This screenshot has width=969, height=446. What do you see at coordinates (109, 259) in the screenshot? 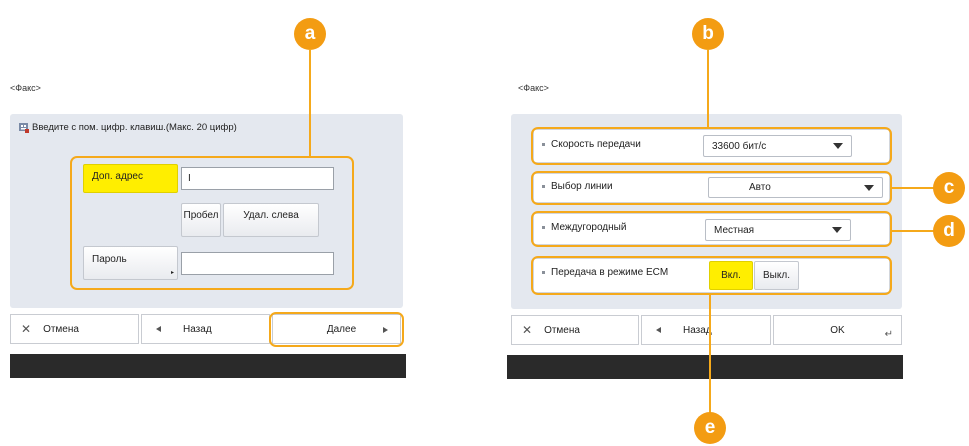
I see `password-button-label: Пароль` at bounding box center [109, 259].